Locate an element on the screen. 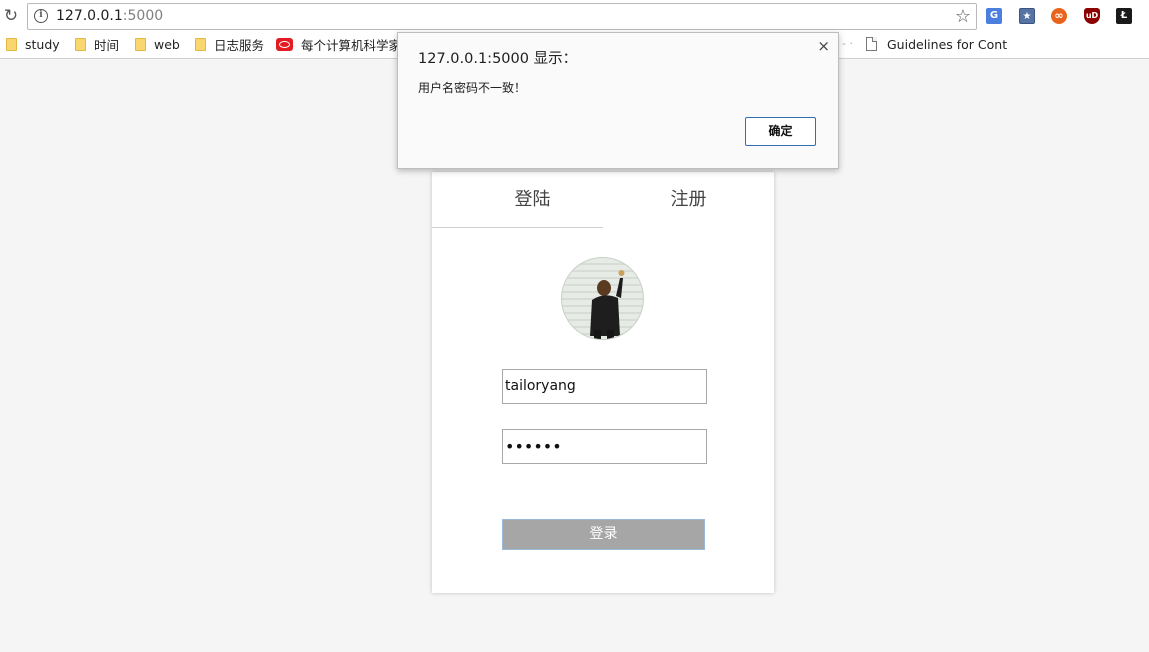 Image resolution: width=1149 pixels, height=652 pixels. dialog-ok-button: 确定 is located at coordinates (780, 131).